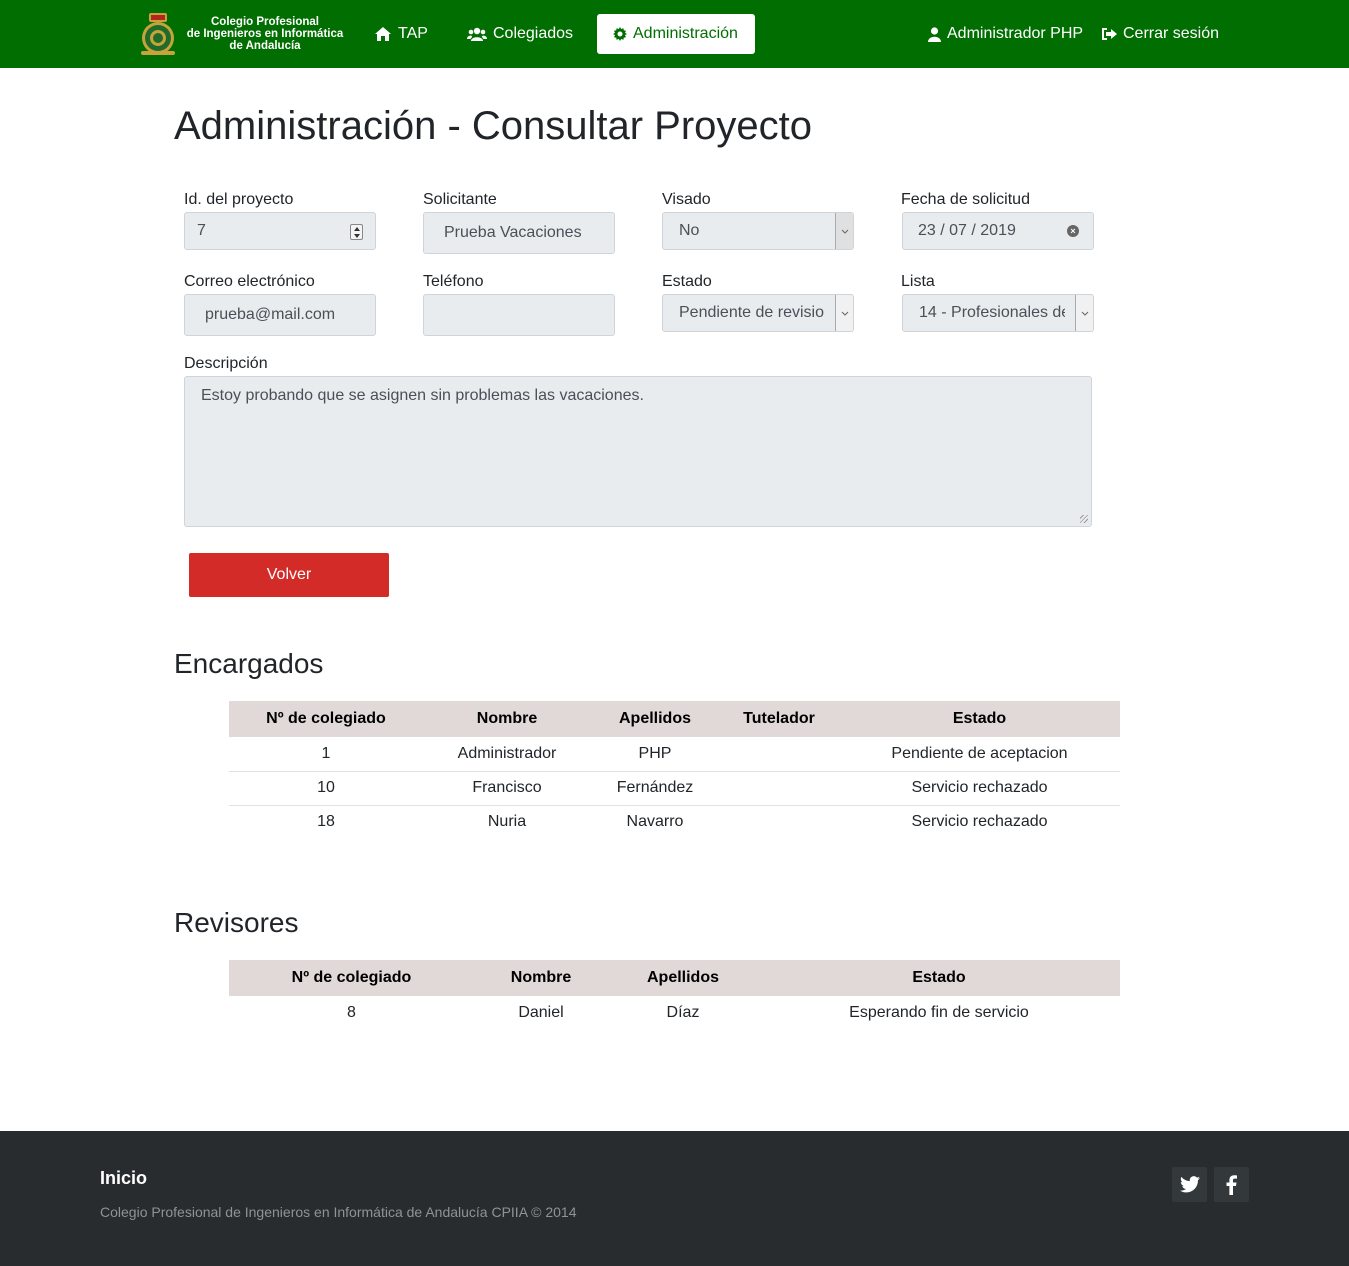  What do you see at coordinates (685, 33) in the screenshot?
I see `nav-administracion-label: Administración` at bounding box center [685, 33].